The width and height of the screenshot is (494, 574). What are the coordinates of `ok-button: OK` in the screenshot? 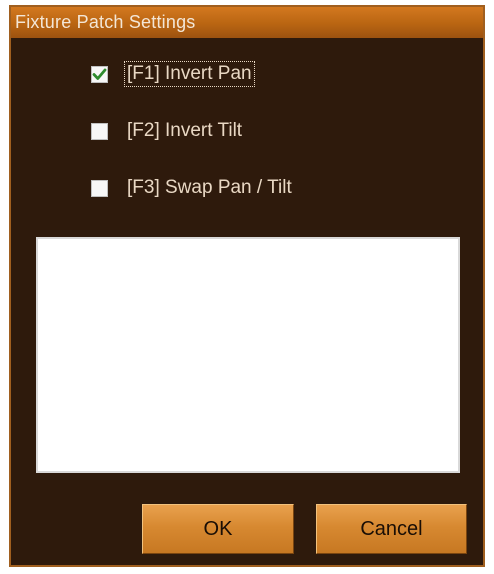 It's located at (218, 529).